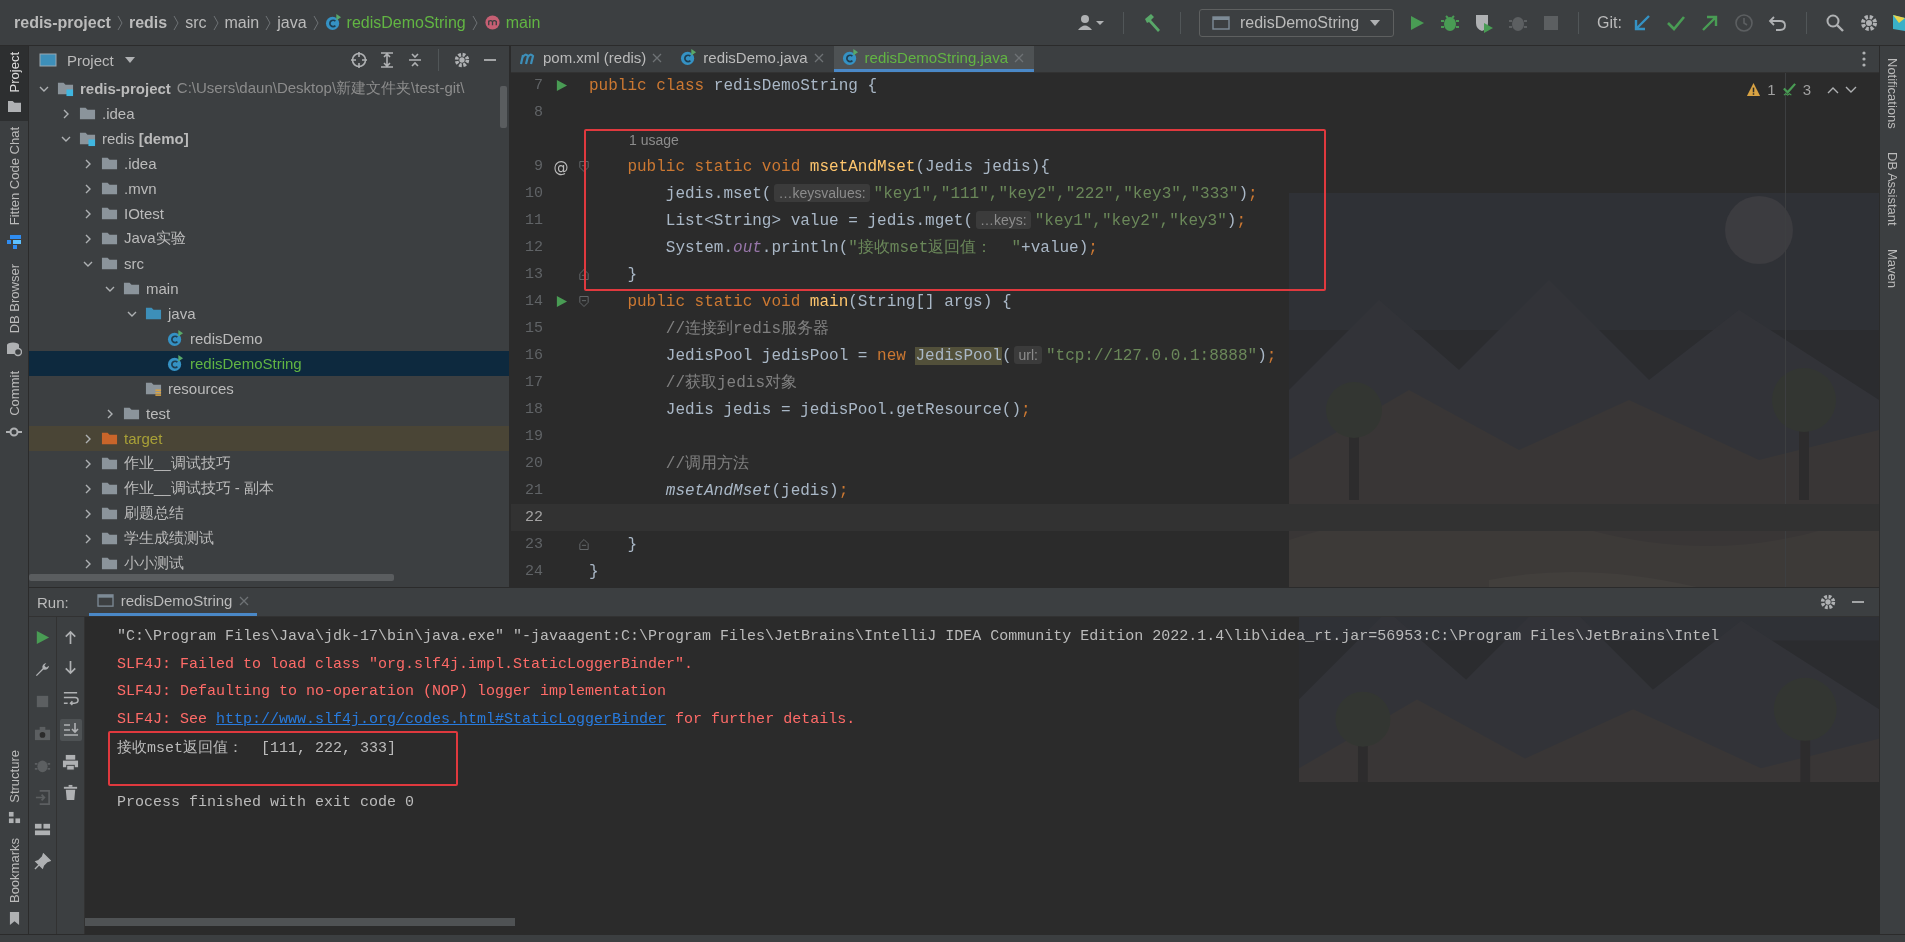 The image size is (1905, 942). I want to click on parameter-hint: url:, so click(1028, 354).